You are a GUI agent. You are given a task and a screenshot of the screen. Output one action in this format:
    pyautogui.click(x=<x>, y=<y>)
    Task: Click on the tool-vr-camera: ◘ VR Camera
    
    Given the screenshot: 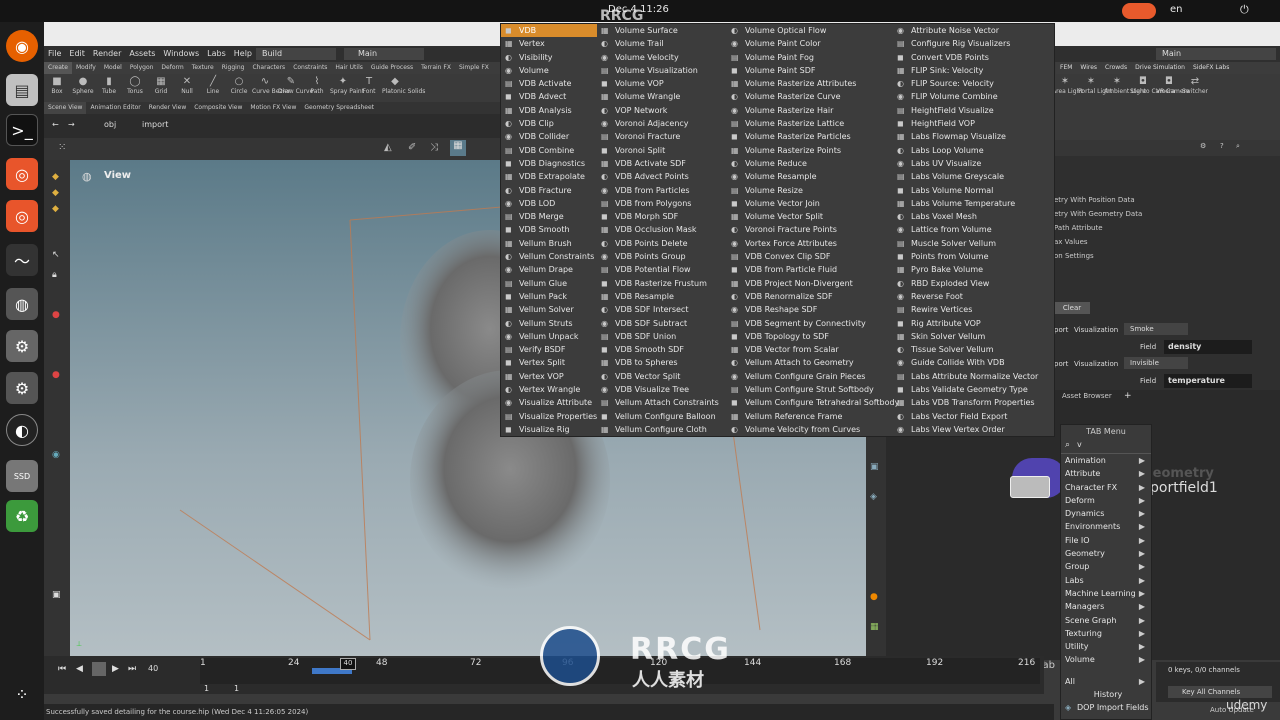 What is the action you would take?
    pyautogui.click(x=1173, y=84)
    